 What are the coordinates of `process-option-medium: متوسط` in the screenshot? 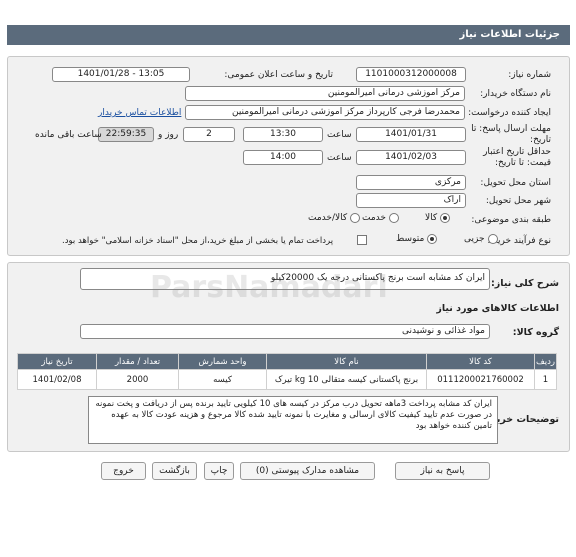 It's located at (417, 239).